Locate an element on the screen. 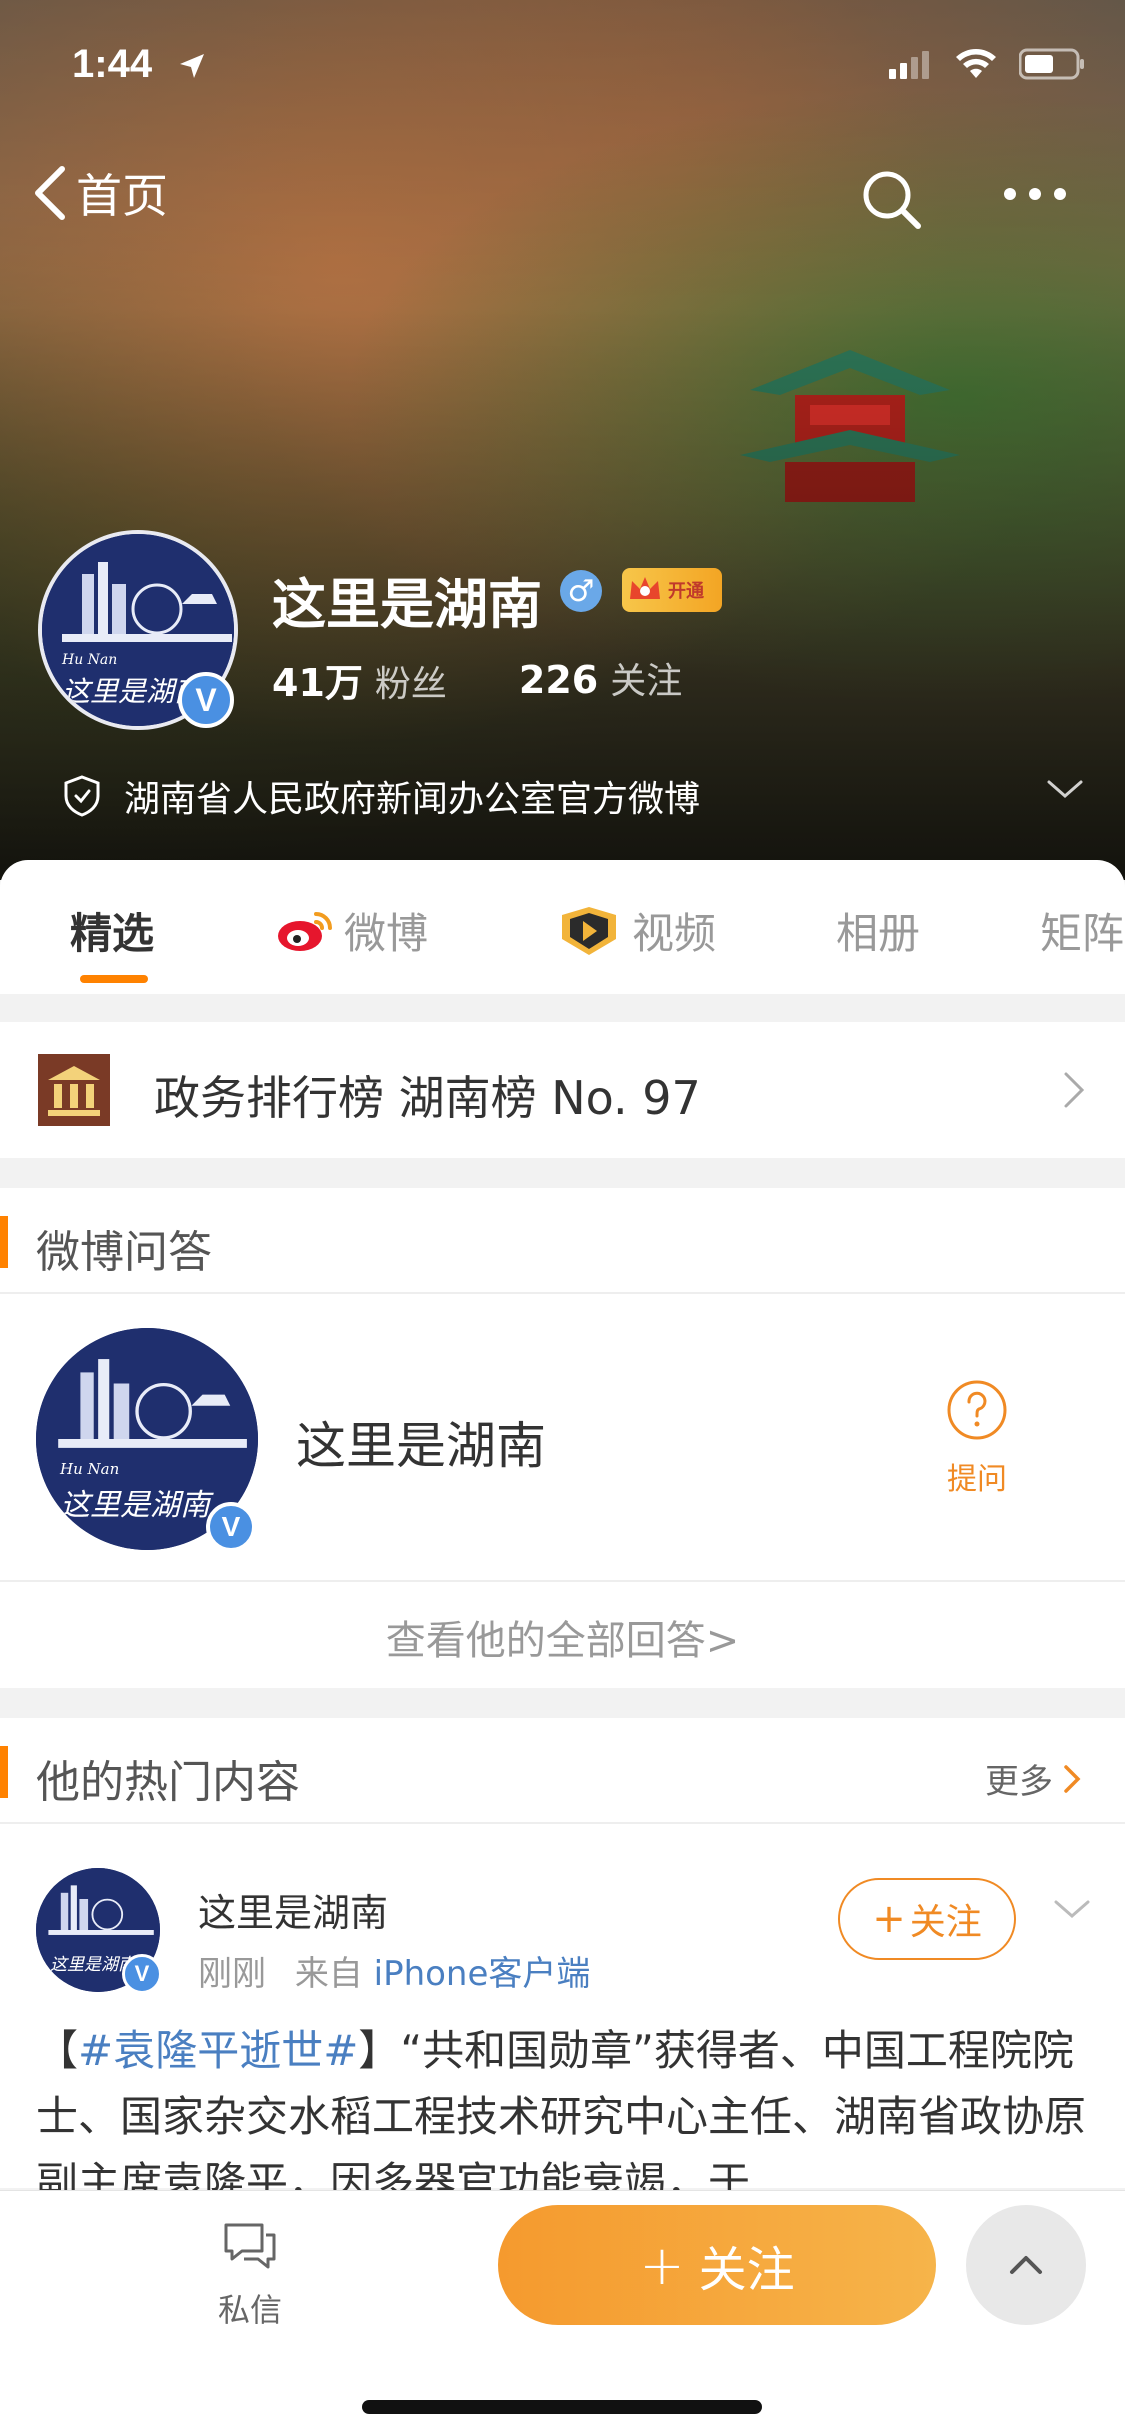 This screenshot has height=2436, width=1125. government-rank-card: 政务排行榜 湖南榜 No. 97 is located at coordinates (562, 1090).